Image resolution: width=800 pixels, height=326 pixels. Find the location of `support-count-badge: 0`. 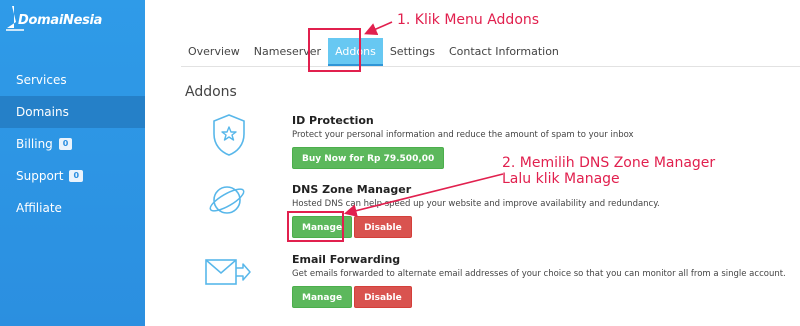

support-count-badge: 0 is located at coordinates (76, 176).